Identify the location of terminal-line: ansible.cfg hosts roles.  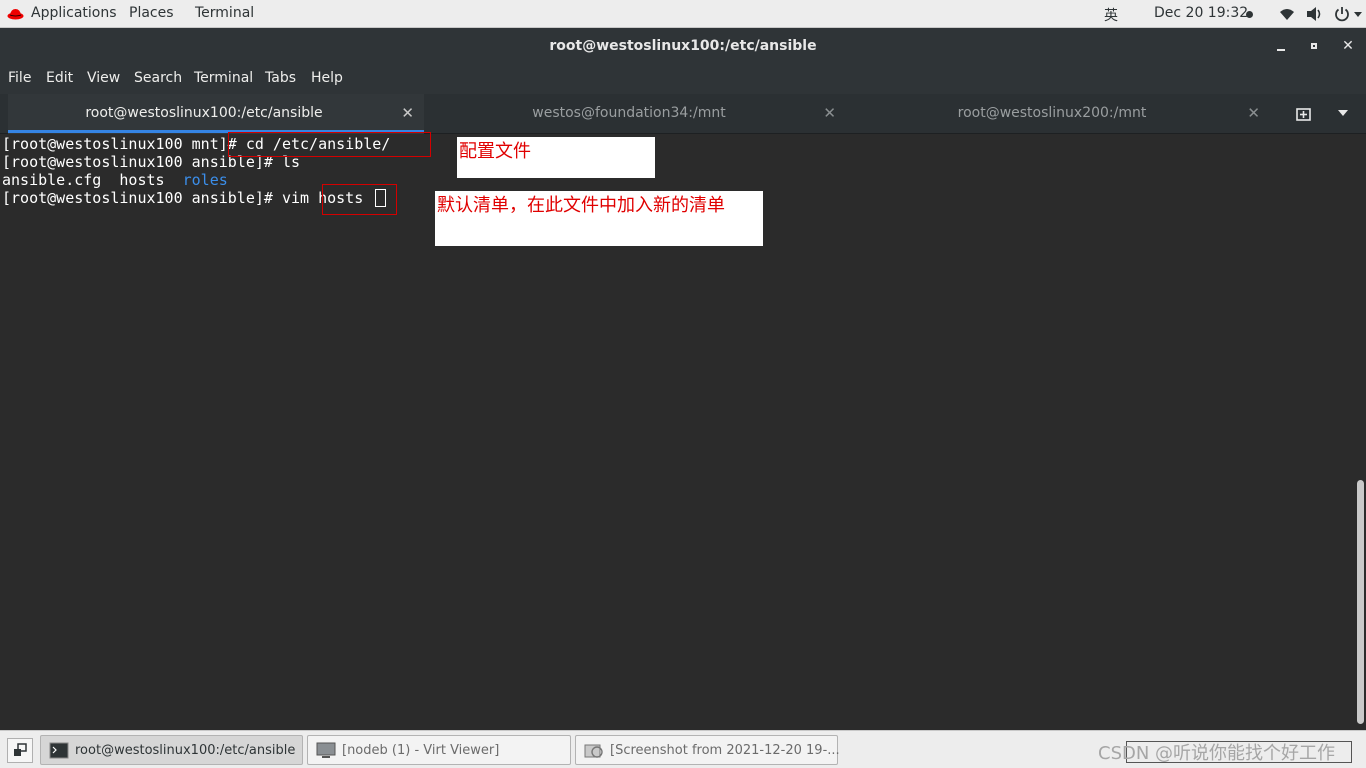
(115, 180).